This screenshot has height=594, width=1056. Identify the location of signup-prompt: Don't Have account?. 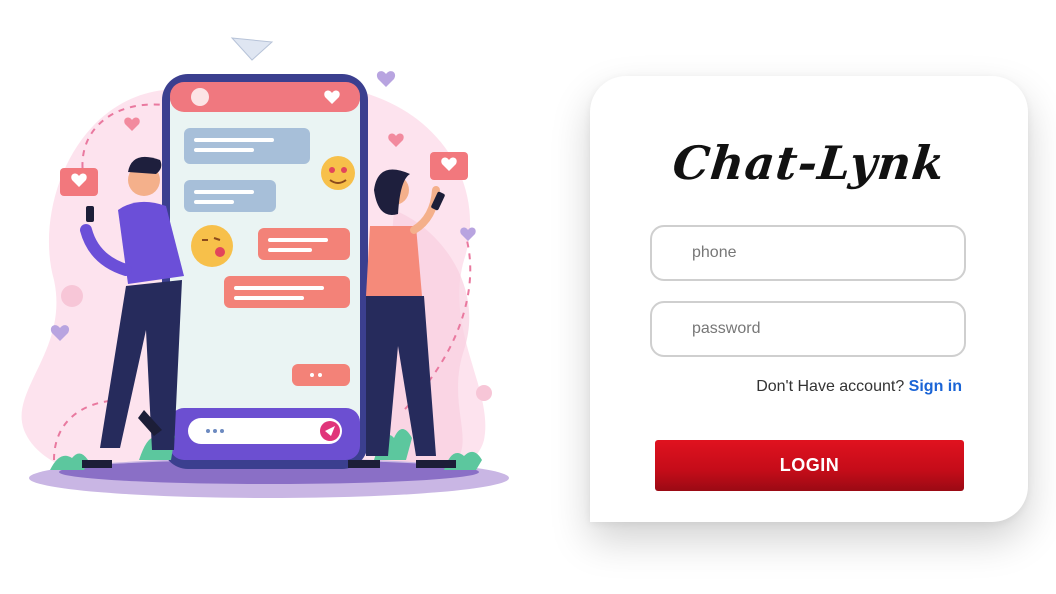
(830, 386).